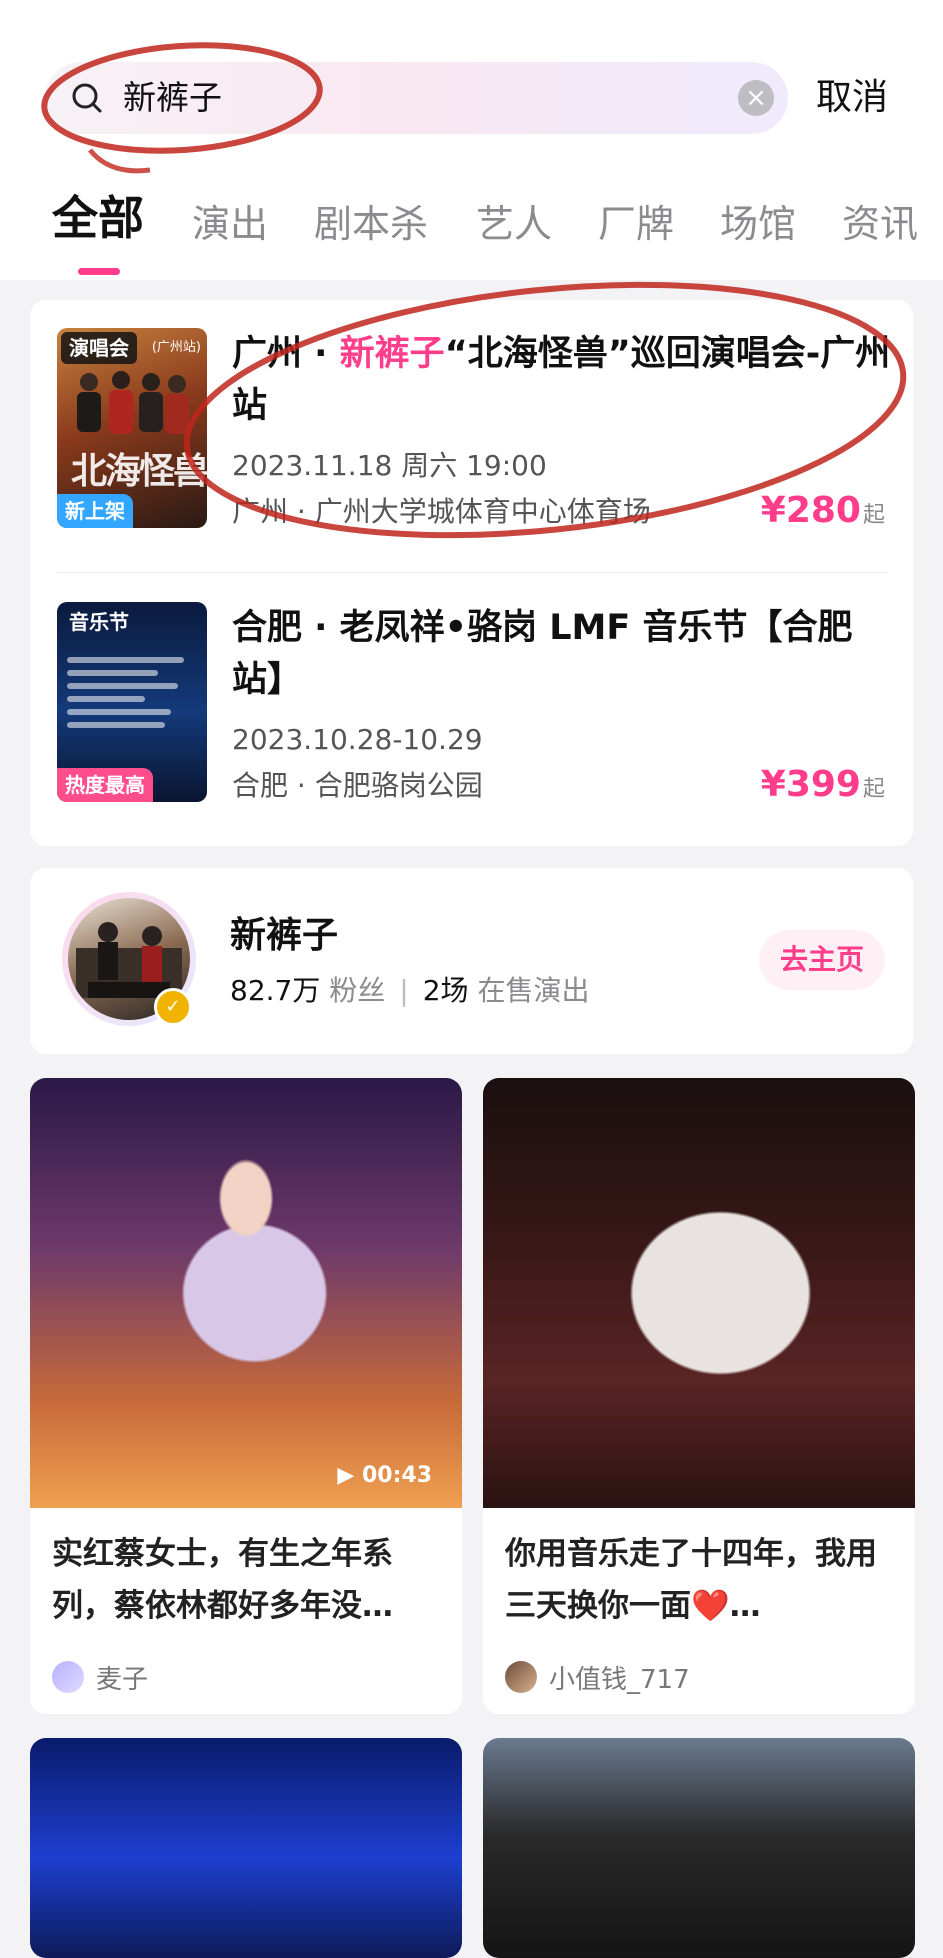 This screenshot has height=1958, width=943. I want to click on hot-badge: 热度最高, so click(105, 785).